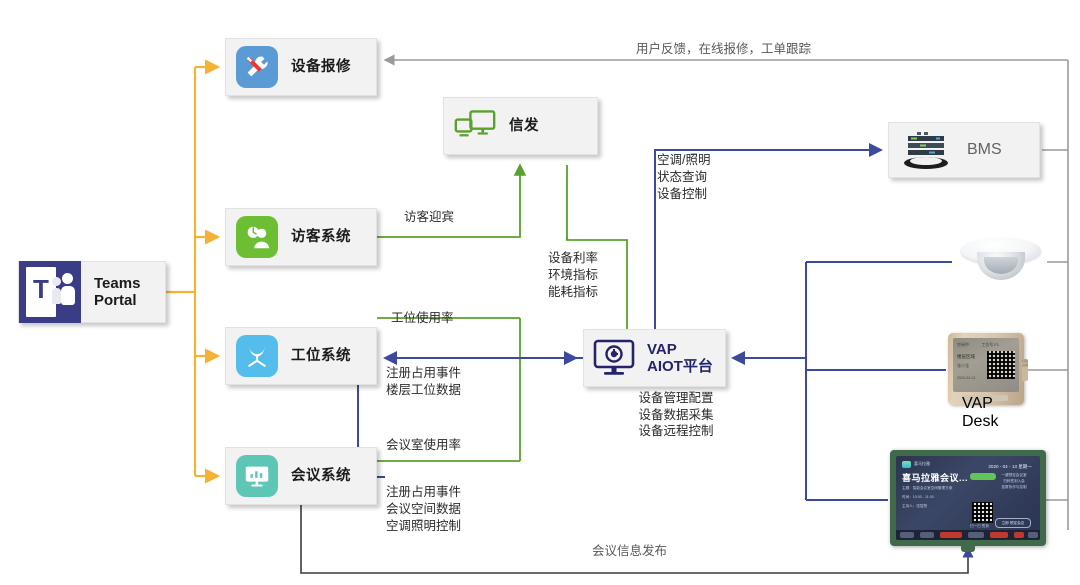 The width and height of the screenshot is (1080, 585). What do you see at coordinates (1025, 370) in the screenshot?
I see `badge-side-label: 扫码占用` at bounding box center [1025, 370].